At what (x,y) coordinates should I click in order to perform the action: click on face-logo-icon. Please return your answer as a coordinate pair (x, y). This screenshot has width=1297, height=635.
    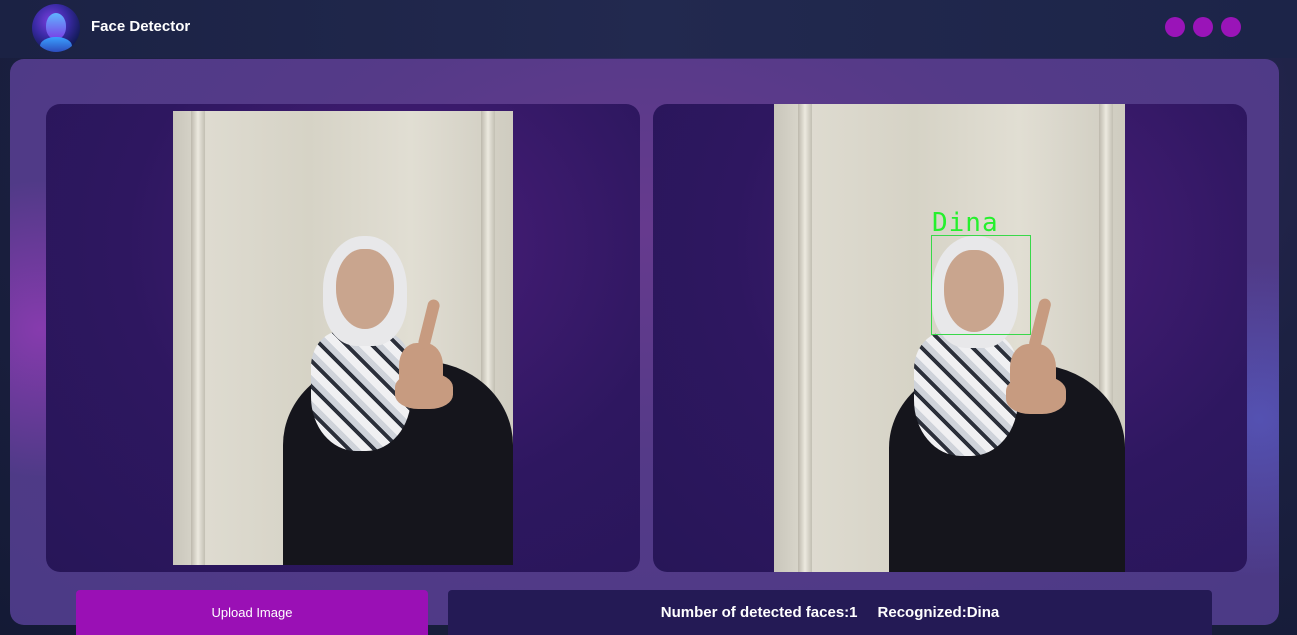
    Looking at the image, I should click on (56, 28).